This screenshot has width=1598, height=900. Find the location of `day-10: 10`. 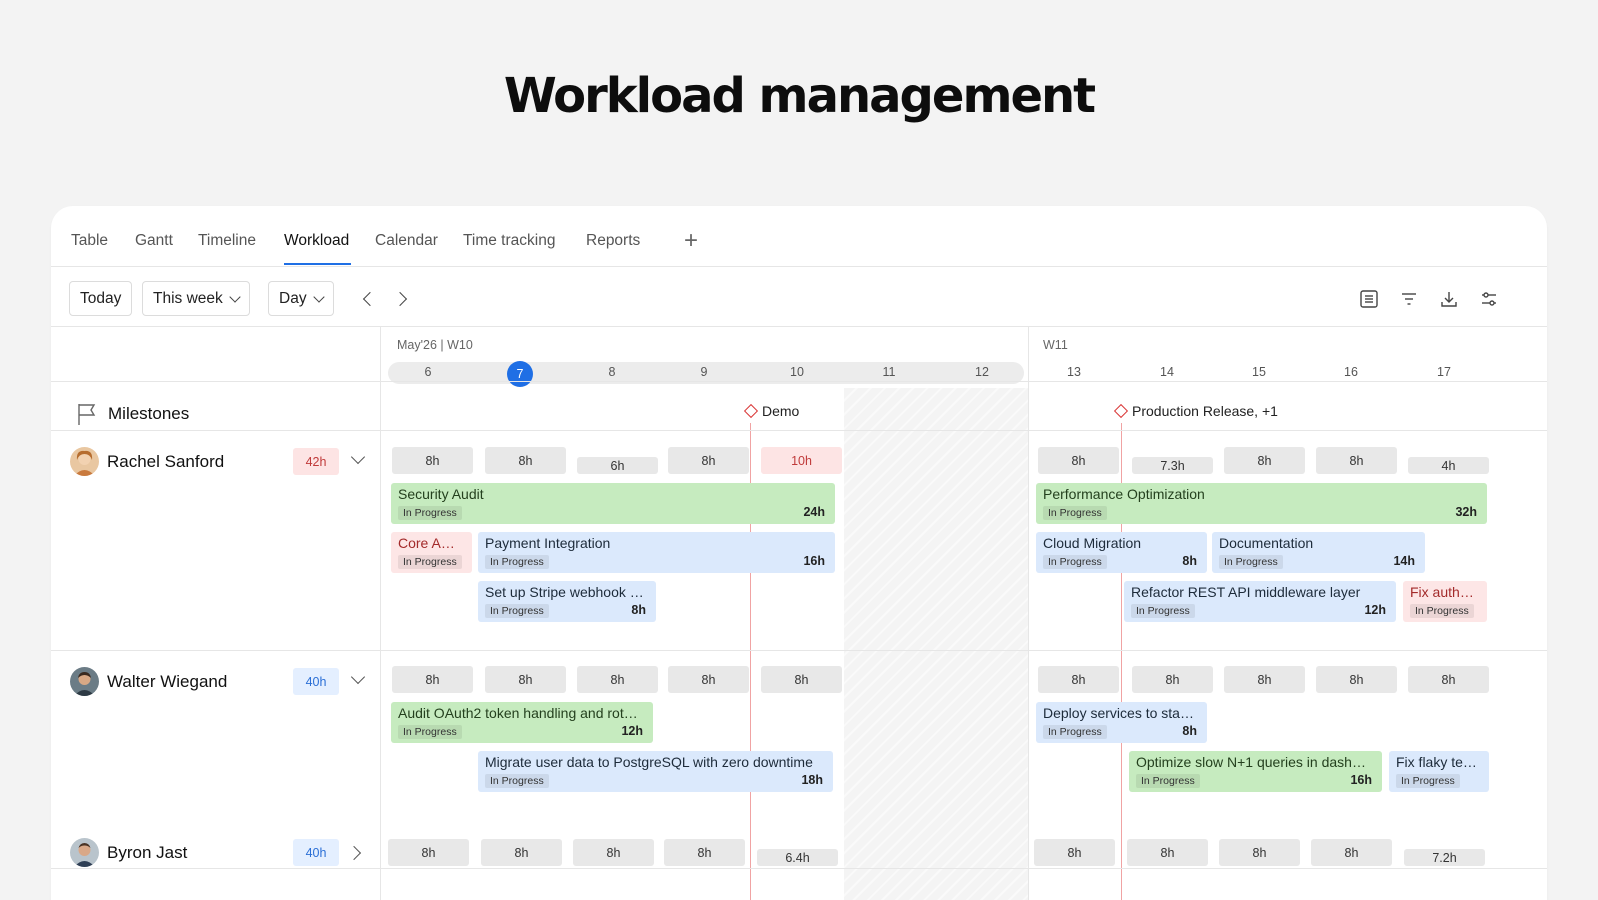

day-10: 10 is located at coordinates (797, 372).